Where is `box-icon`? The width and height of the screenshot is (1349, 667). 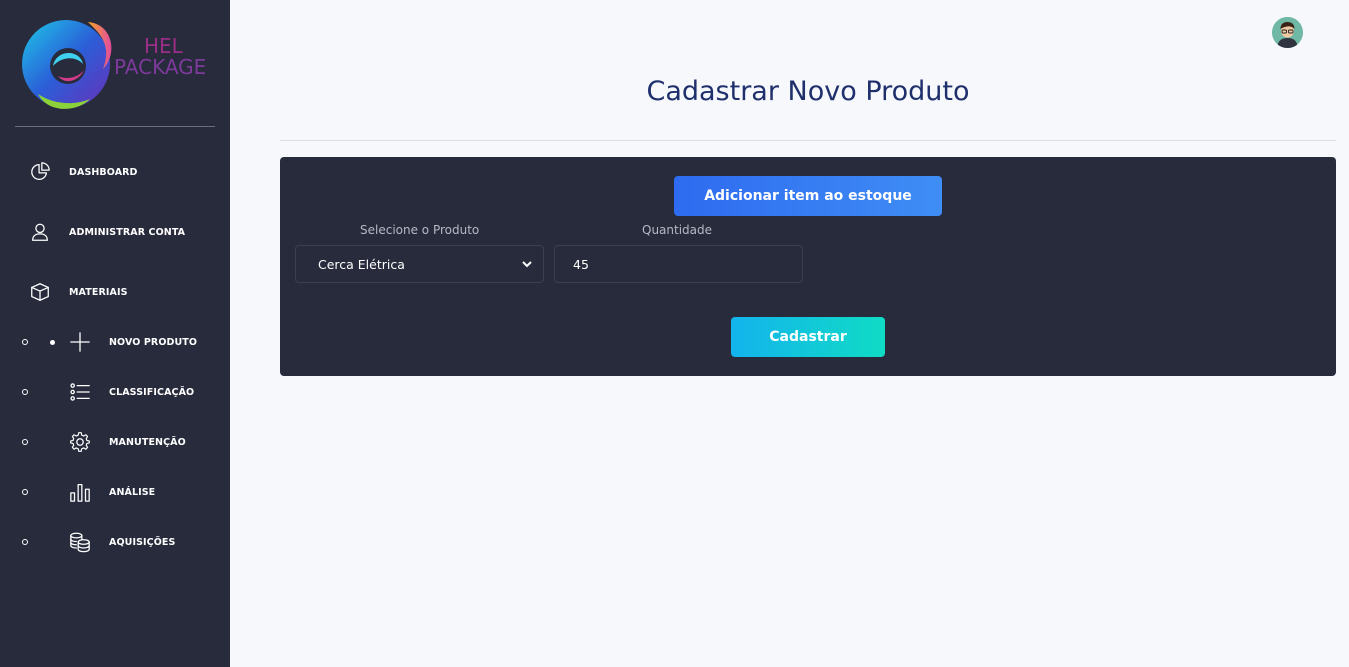
box-icon is located at coordinates (40, 292).